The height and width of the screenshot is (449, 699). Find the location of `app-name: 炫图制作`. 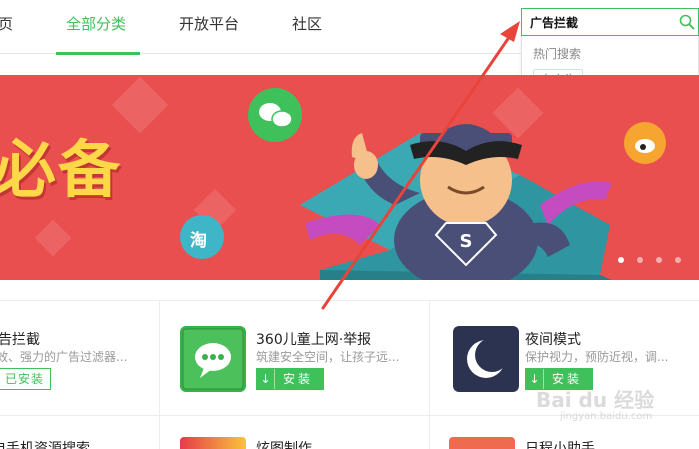

app-name: 炫图制作 is located at coordinates (284, 443).